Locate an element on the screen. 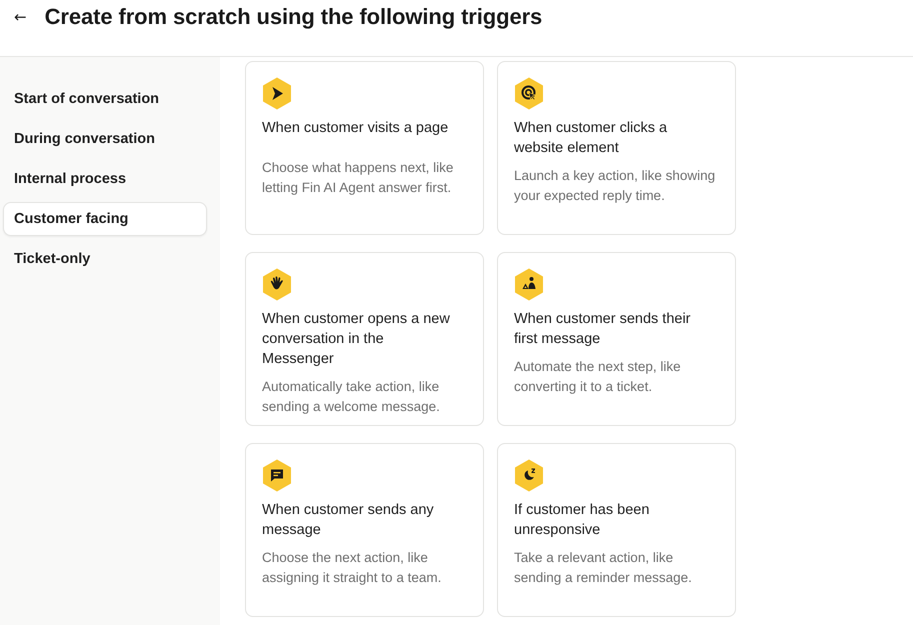 Image resolution: width=913 pixels, height=625 pixels. moon-icon is located at coordinates (529, 475).